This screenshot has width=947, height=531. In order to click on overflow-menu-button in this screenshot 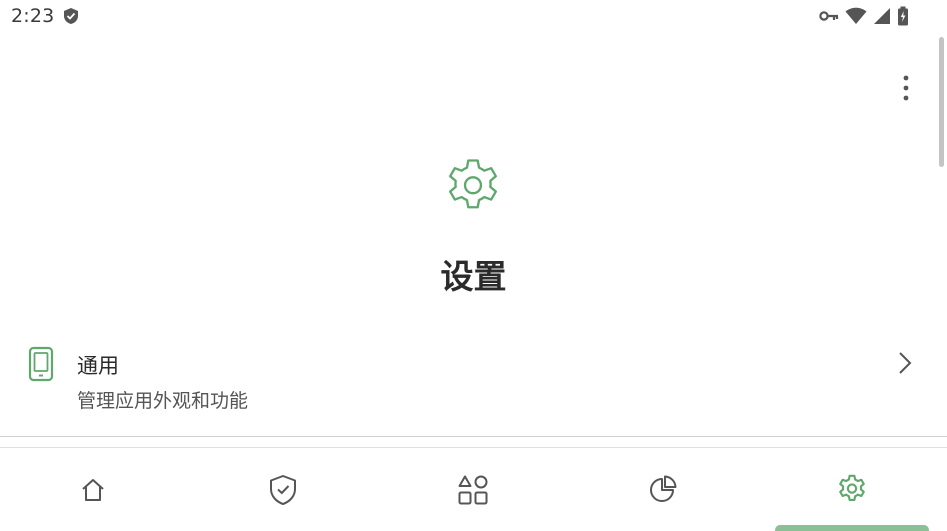, I will do `click(906, 88)`.